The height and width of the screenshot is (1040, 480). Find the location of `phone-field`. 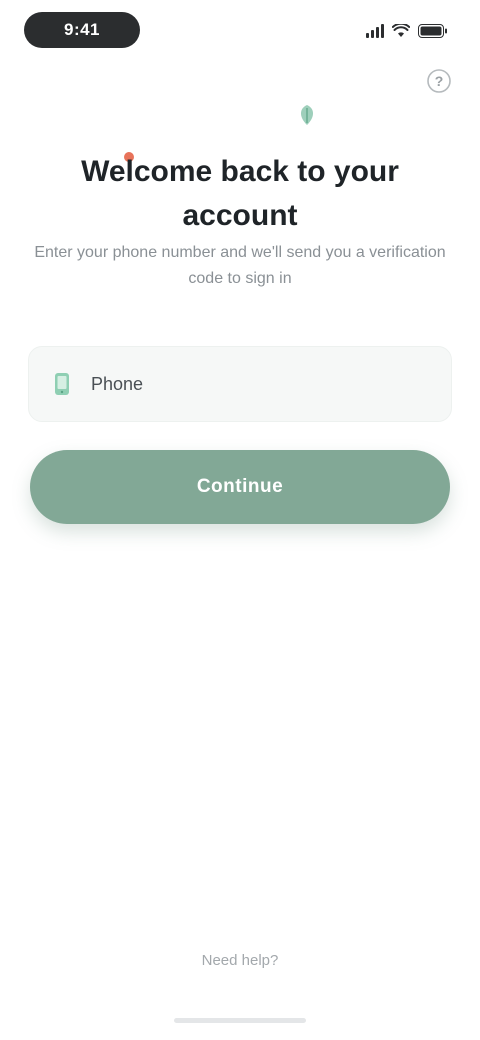

phone-field is located at coordinates (240, 384).